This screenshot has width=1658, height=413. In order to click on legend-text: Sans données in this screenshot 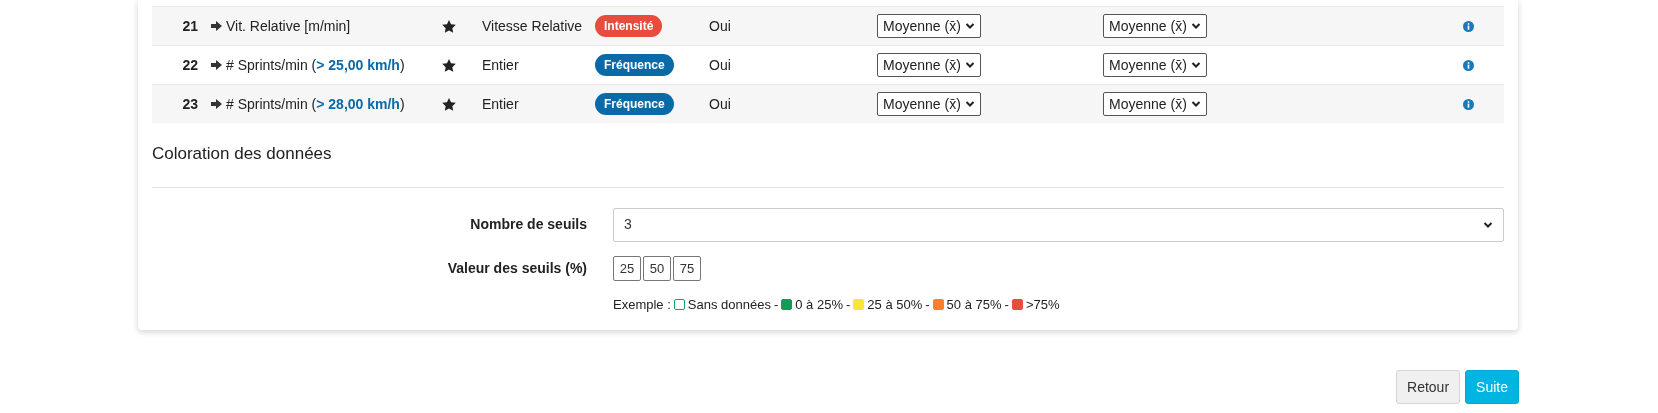, I will do `click(729, 304)`.